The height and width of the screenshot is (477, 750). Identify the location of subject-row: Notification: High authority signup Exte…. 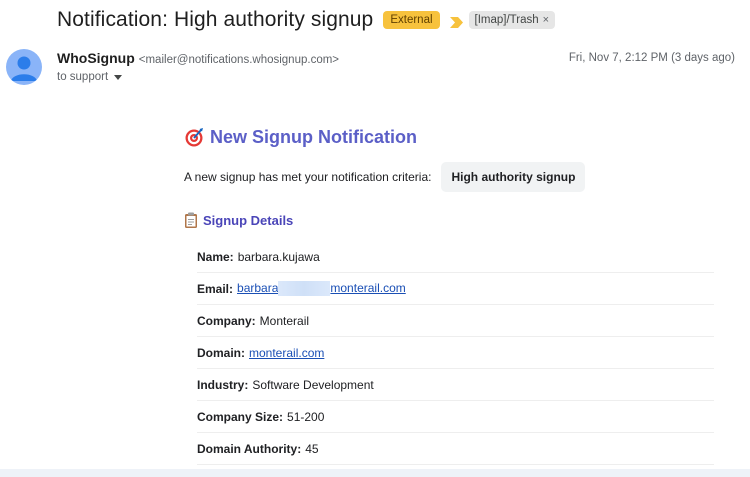
(306, 20).